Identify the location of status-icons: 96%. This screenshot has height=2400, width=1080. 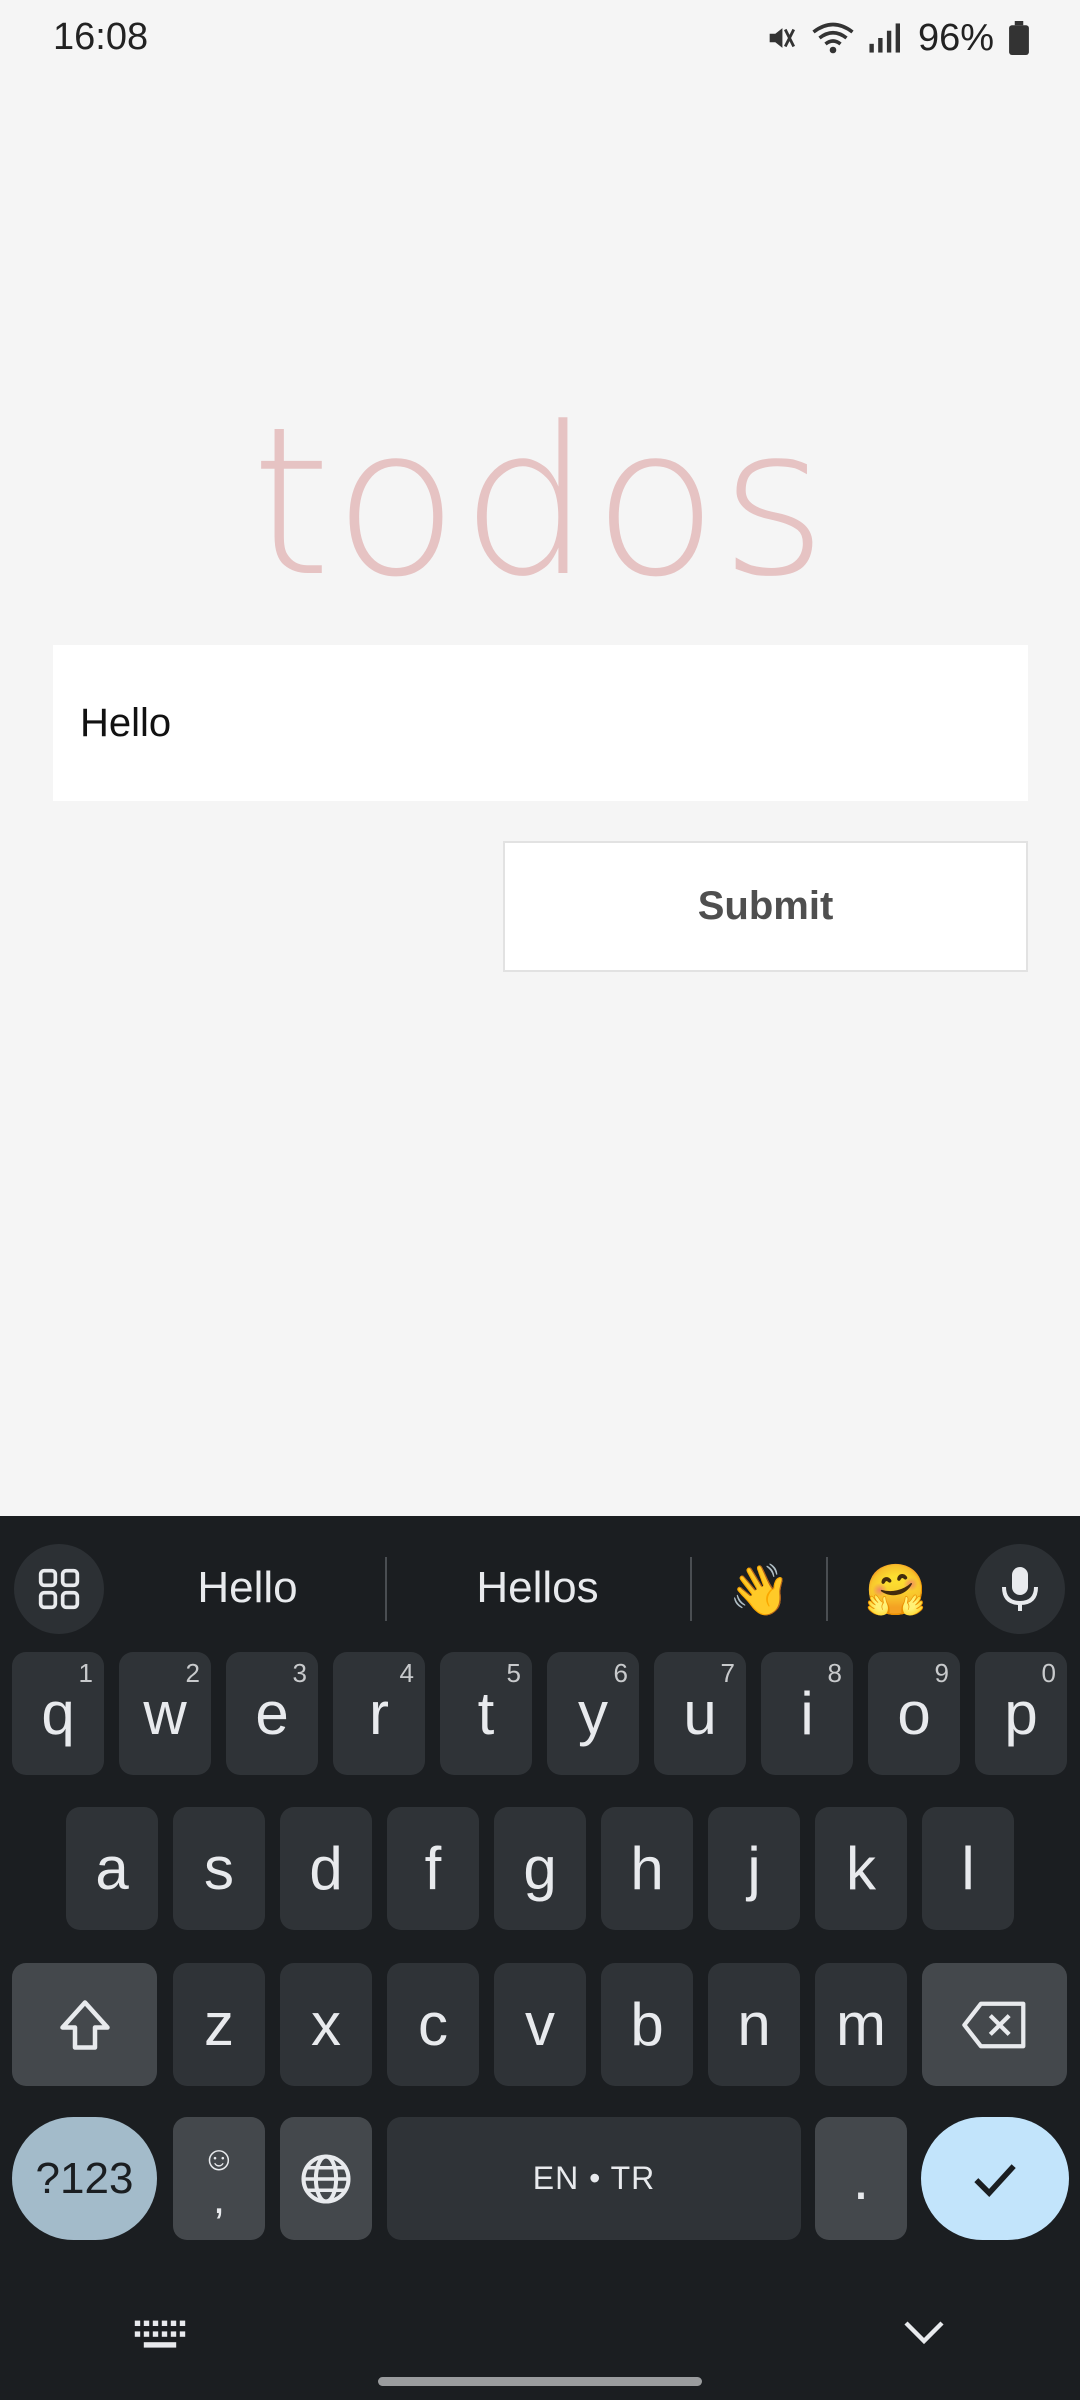
(897, 38).